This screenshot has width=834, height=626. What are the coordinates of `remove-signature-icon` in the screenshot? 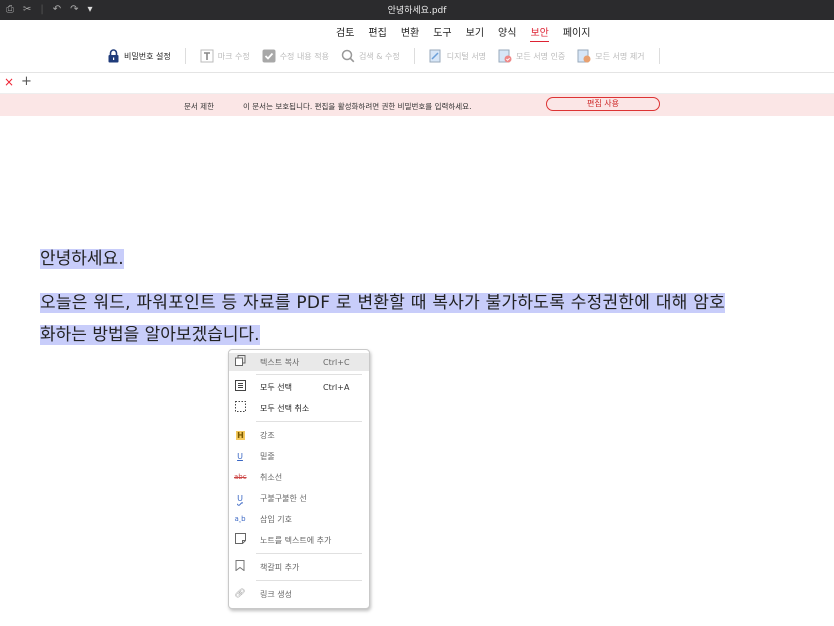 It's located at (584, 56).